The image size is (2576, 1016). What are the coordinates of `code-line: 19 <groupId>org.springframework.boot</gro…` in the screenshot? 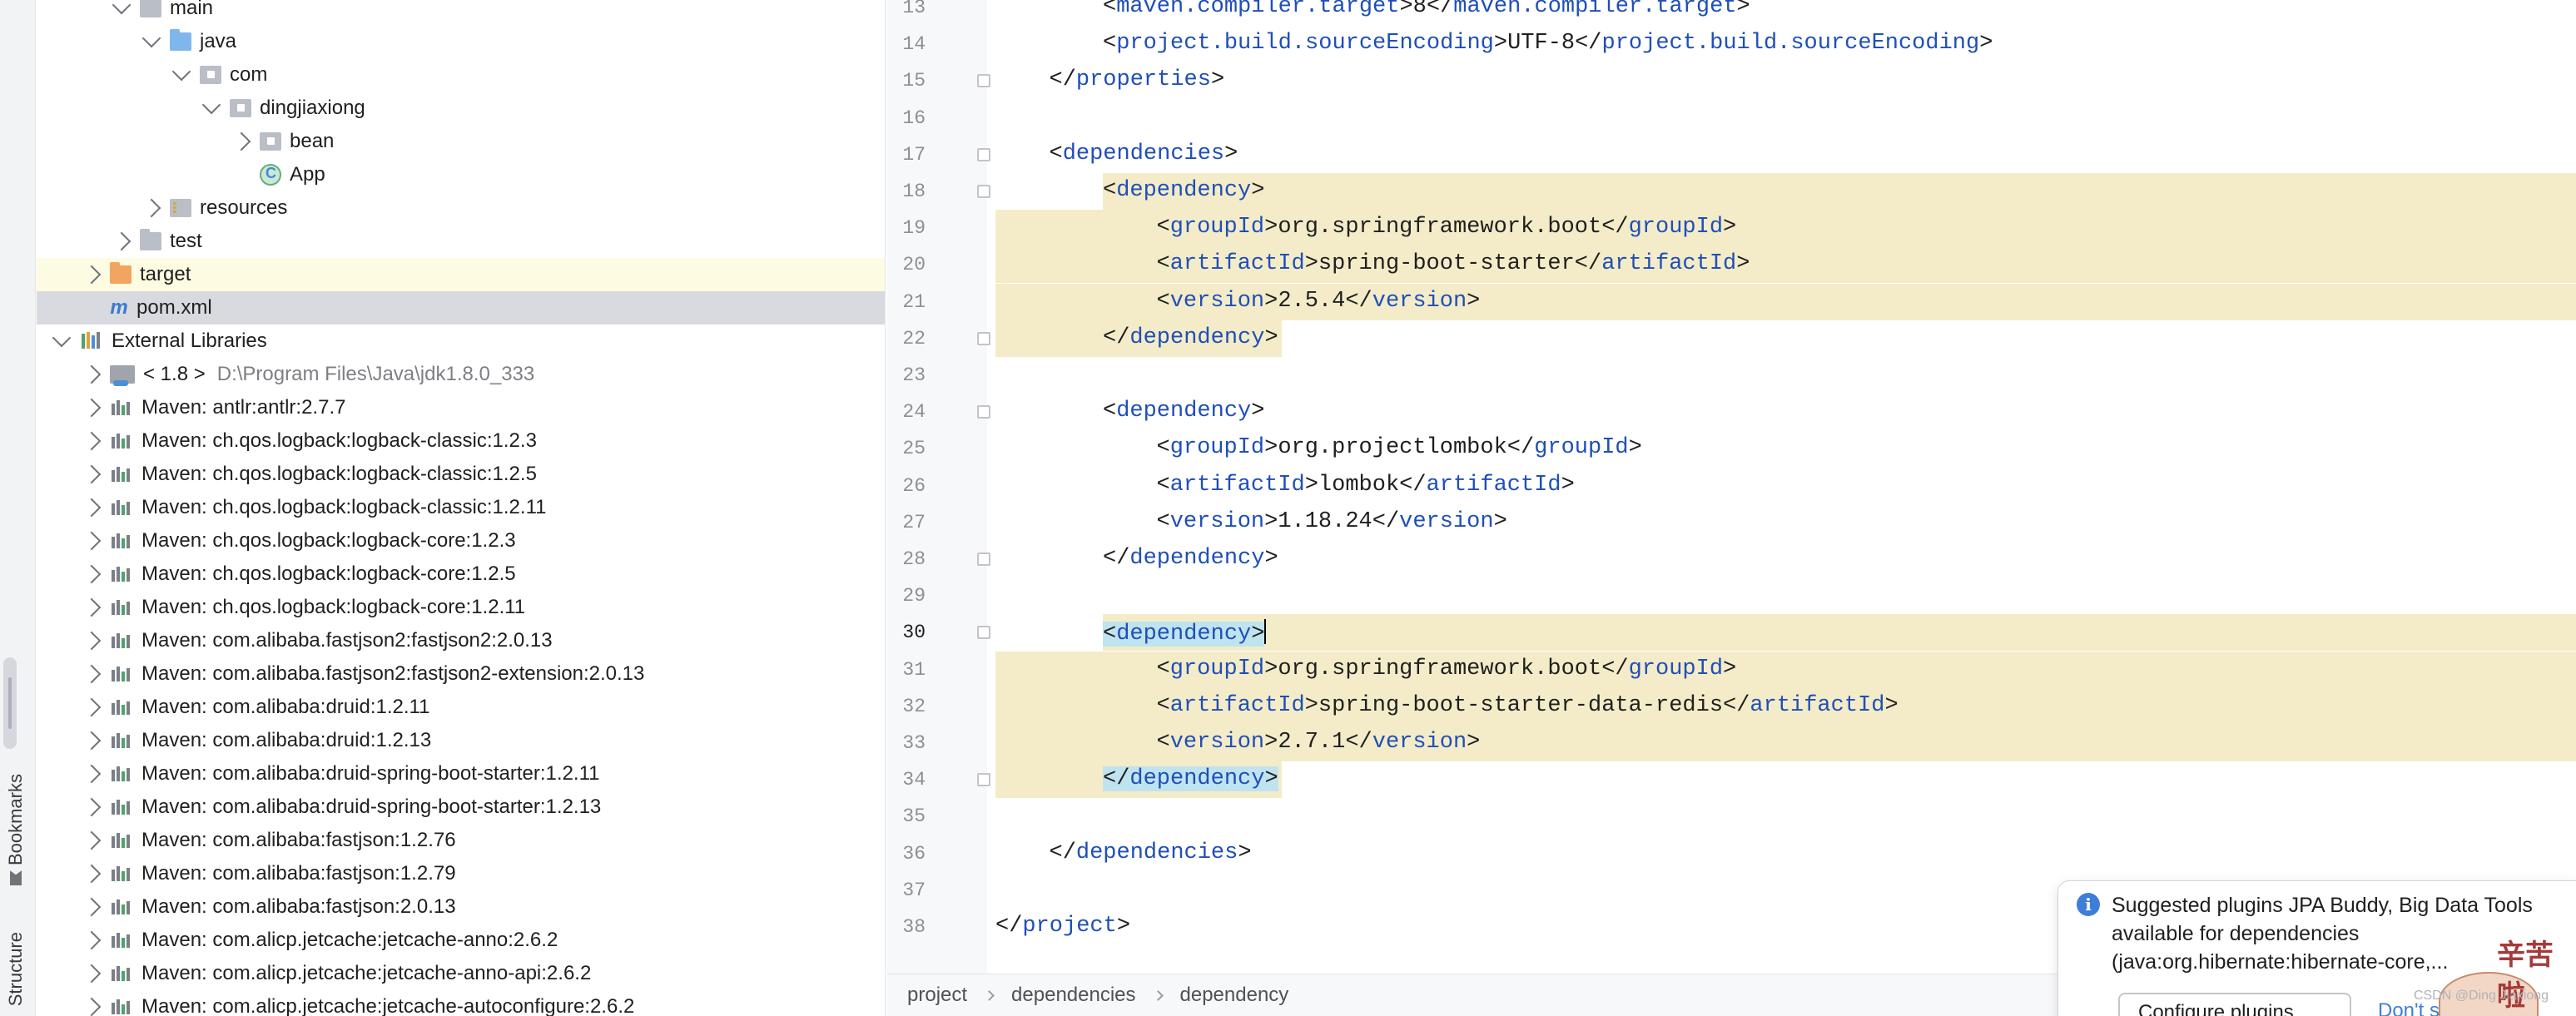 It's located at (1731, 229).